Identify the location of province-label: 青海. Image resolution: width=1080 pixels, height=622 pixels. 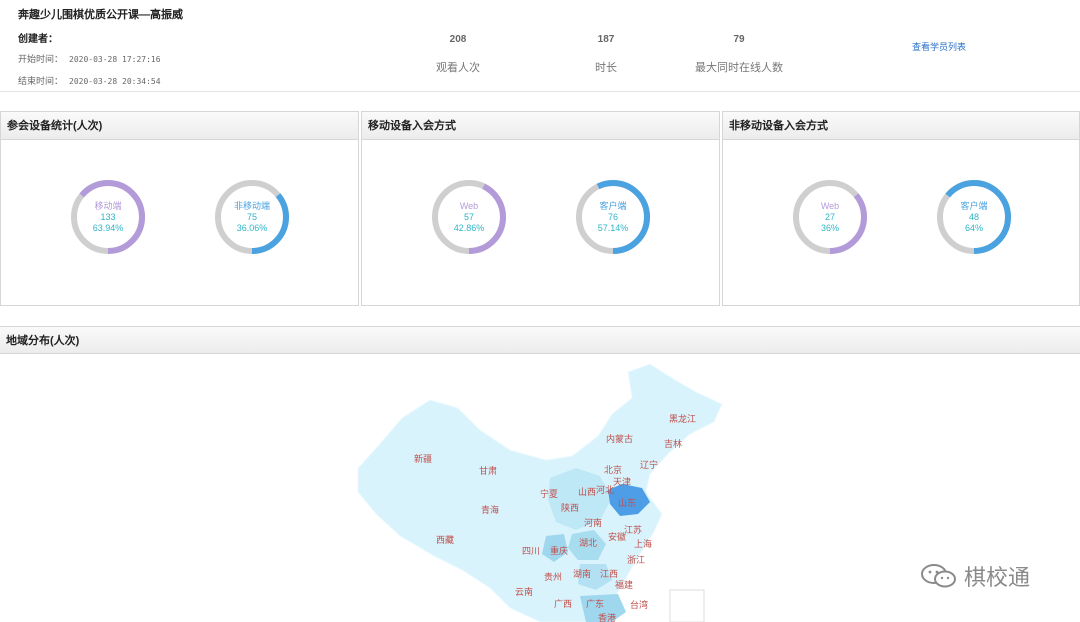
(490, 510).